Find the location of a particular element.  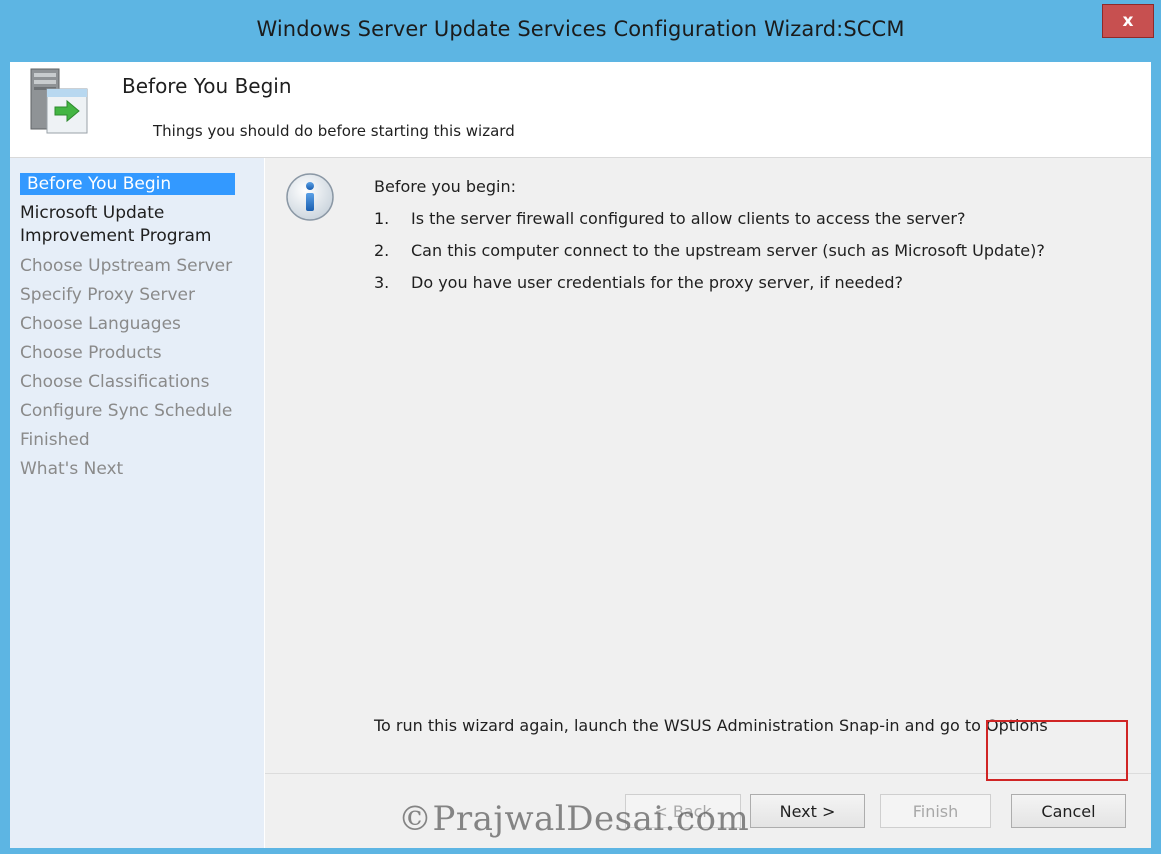

page-title: Before You Begin is located at coordinates (207, 86).